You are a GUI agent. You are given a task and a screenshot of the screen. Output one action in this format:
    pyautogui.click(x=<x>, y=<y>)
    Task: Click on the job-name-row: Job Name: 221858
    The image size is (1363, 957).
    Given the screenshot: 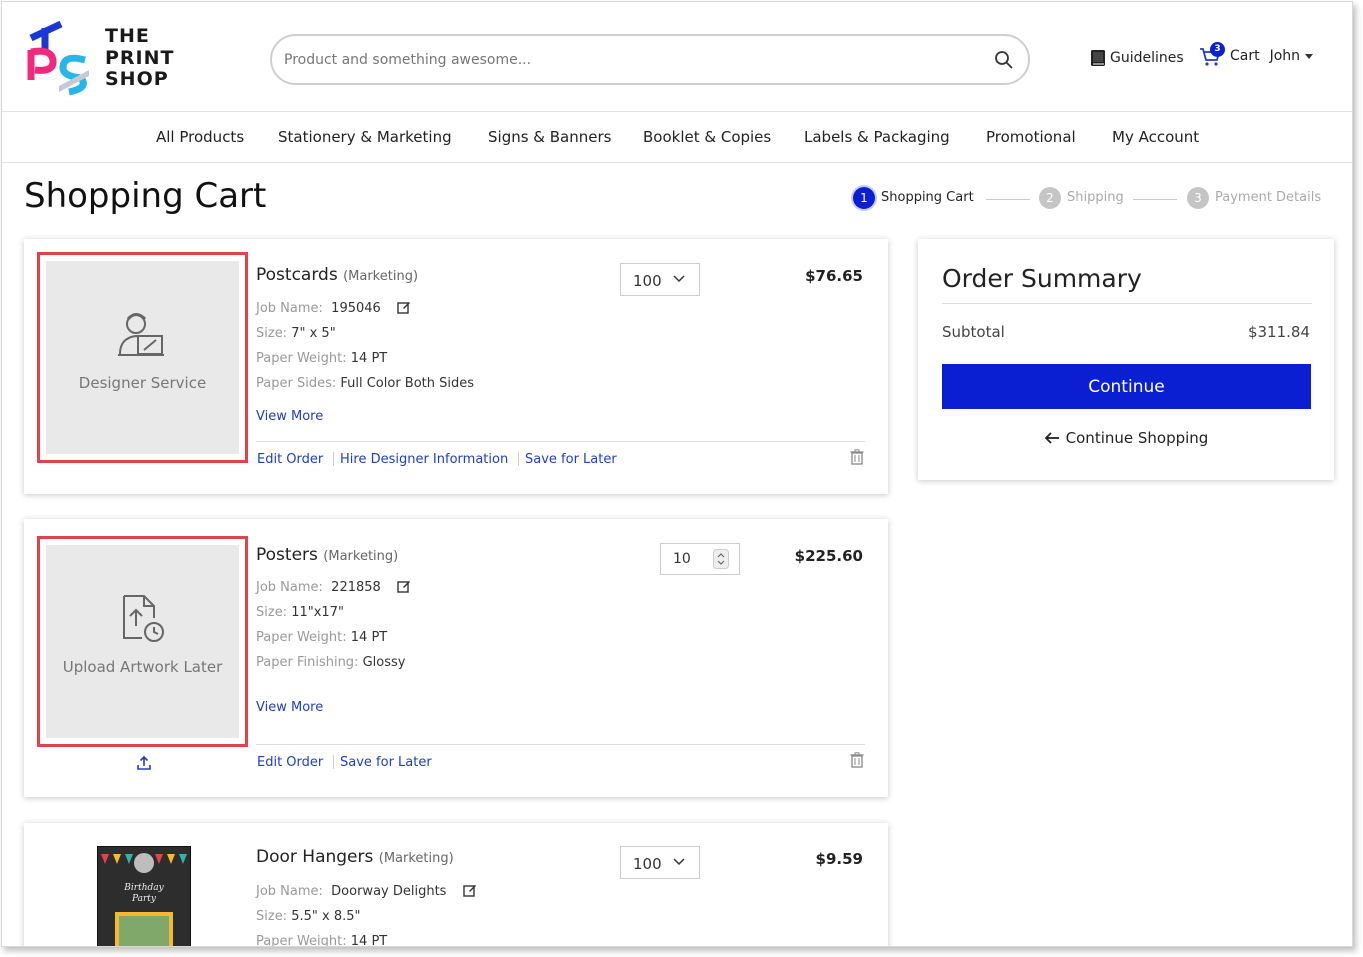 What is the action you would take?
    pyautogui.click(x=333, y=587)
    